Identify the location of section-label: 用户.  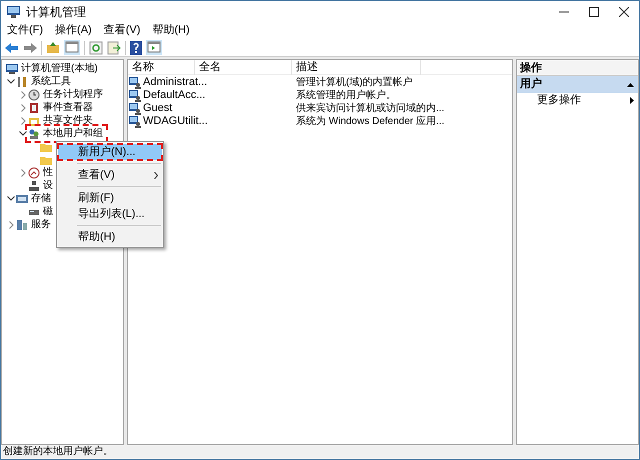
(531, 84).